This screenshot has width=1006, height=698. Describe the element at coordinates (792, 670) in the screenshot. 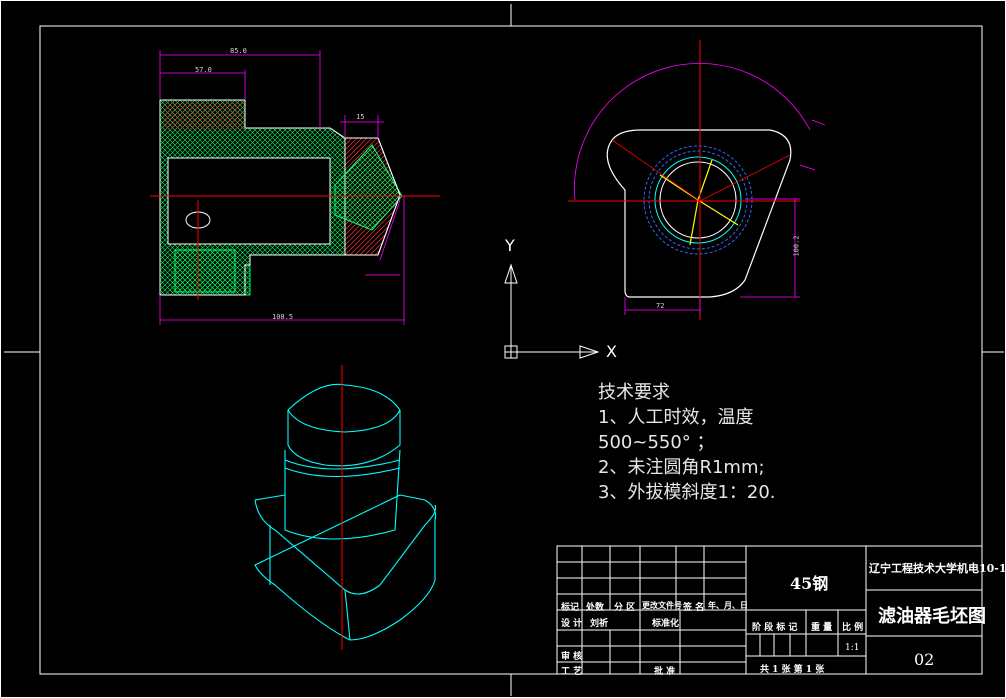

I see `sheets-label: 共 1 张 第 1 张` at that location.